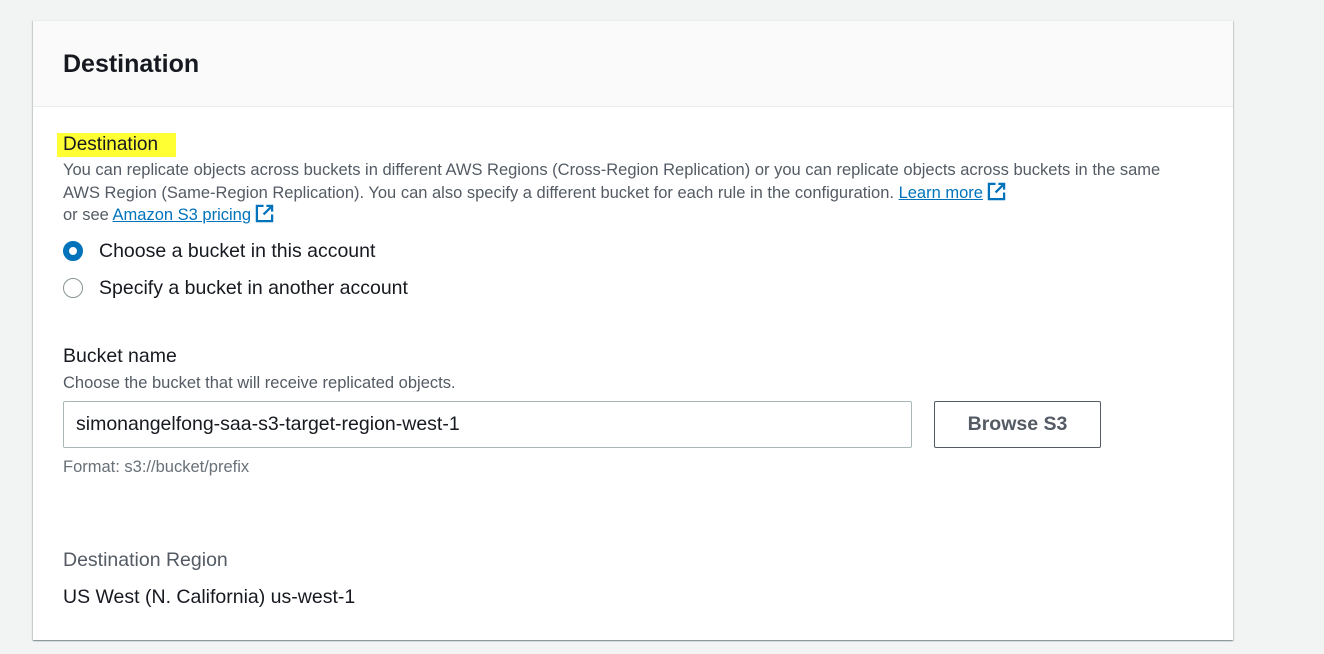 Image resolution: width=1324 pixels, height=654 pixels. What do you see at coordinates (1017, 424) in the screenshot?
I see `browse-s3-button: Browse S3` at bounding box center [1017, 424].